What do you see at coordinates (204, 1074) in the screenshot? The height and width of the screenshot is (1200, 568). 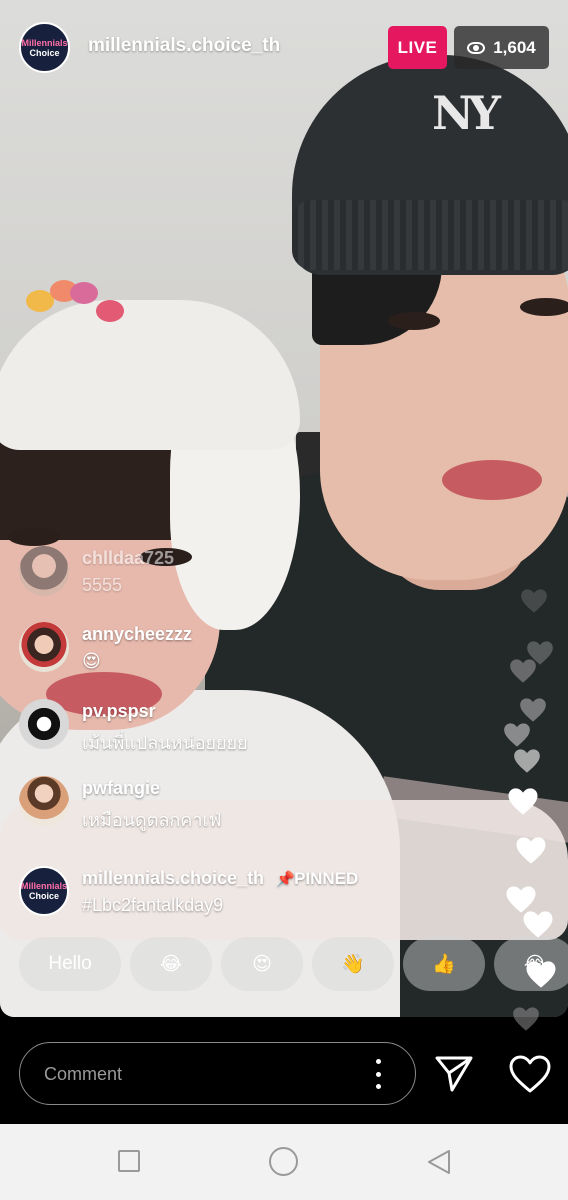 I see `comment-input` at bounding box center [204, 1074].